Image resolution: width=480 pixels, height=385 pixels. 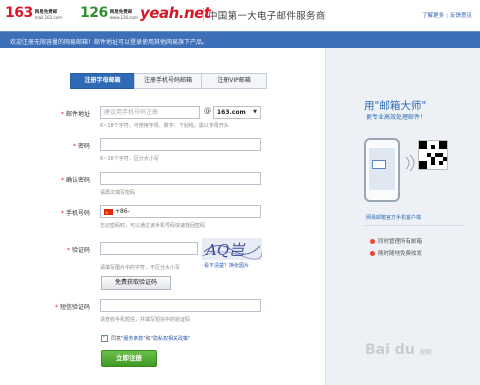 I want to click on privacy-link: "隐私权相关政策", so click(x=171, y=338).